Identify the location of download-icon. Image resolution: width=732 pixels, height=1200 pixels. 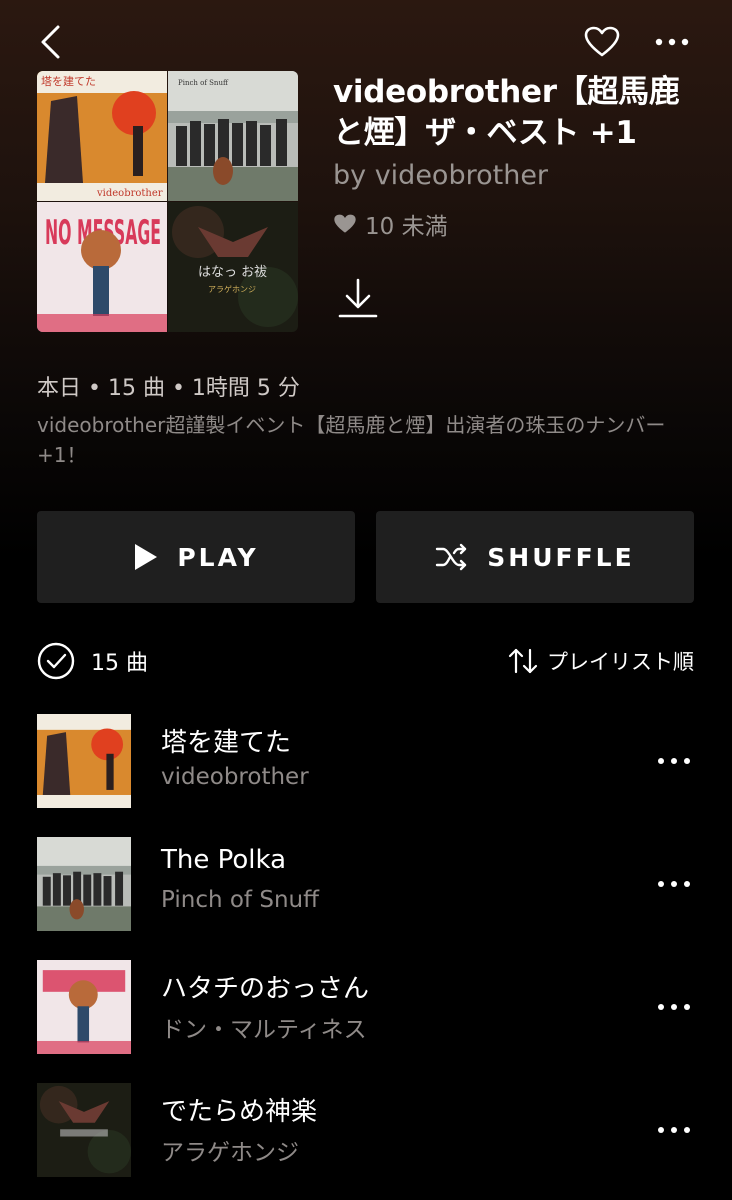
(358, 298).